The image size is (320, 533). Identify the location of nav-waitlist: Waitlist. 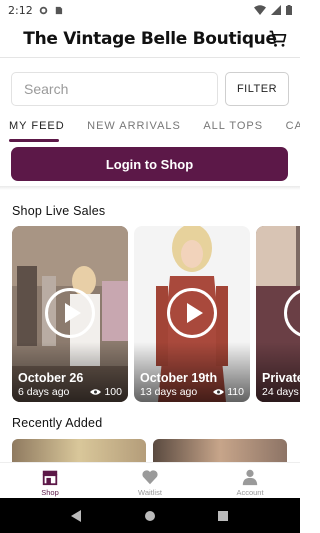
(150, 480).